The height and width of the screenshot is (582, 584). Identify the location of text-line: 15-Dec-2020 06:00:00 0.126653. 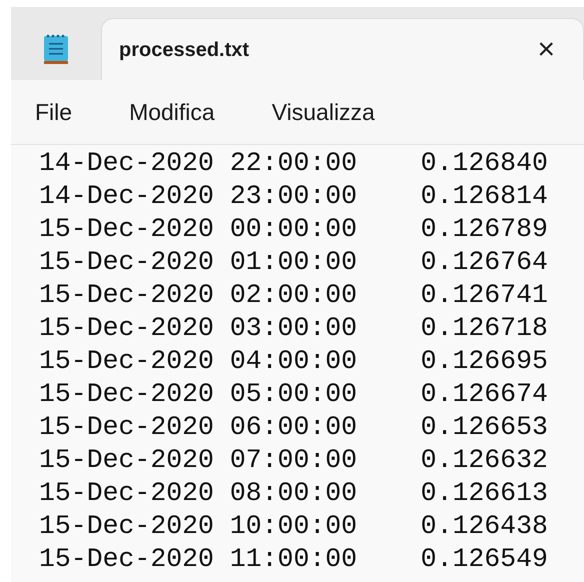
(293, 427).